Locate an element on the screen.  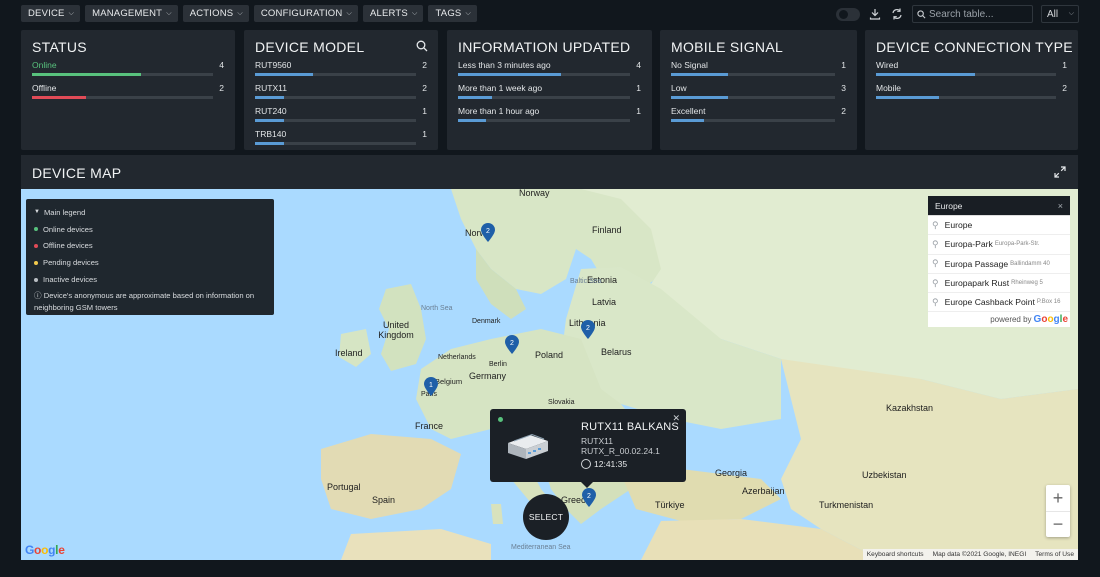
actions-menu-button: Actions ⌵ is located at coordinates (215, 13).